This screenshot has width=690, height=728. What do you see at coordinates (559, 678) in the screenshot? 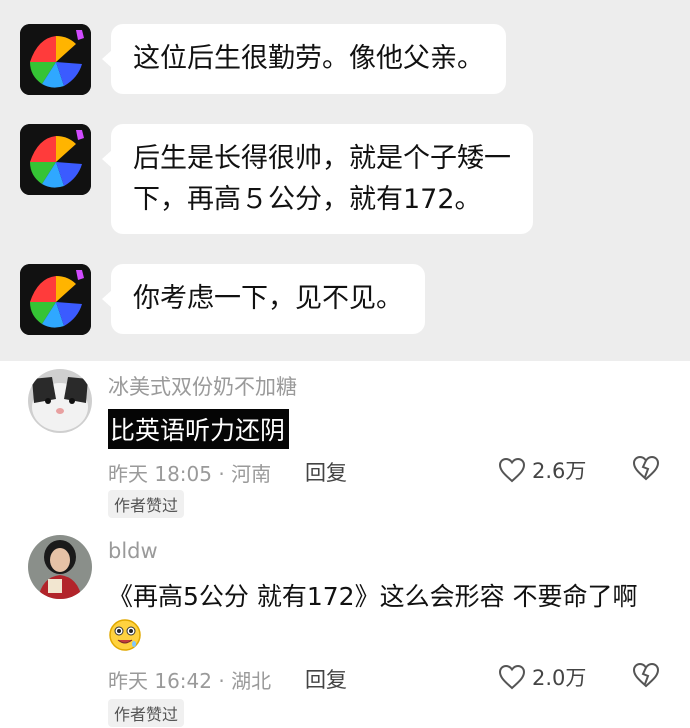
I see `like-count: 2.0万` at bounding box center [559, 678].